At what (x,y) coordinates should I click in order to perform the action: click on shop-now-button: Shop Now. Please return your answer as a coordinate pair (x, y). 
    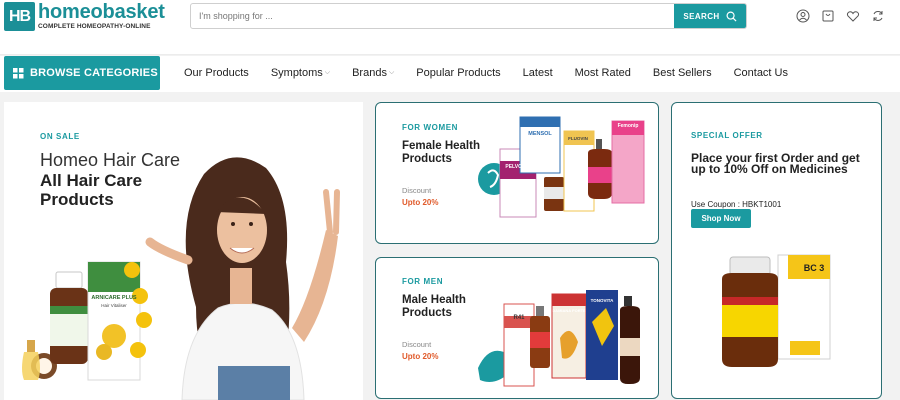
    Looking at the image, I should click on (721, 218).